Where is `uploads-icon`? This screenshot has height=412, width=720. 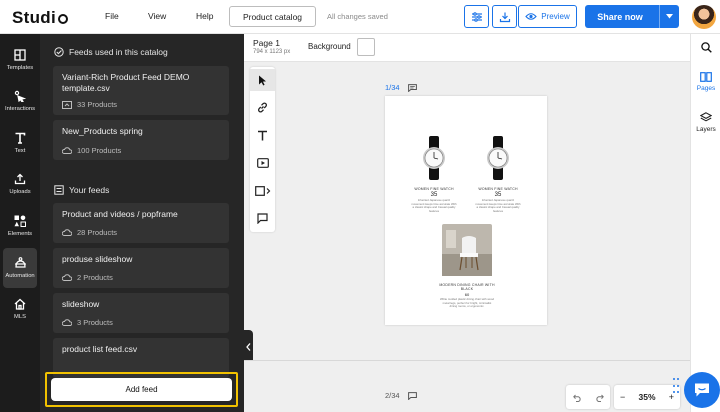
uploads-icon is located at coordinates (20, 179).